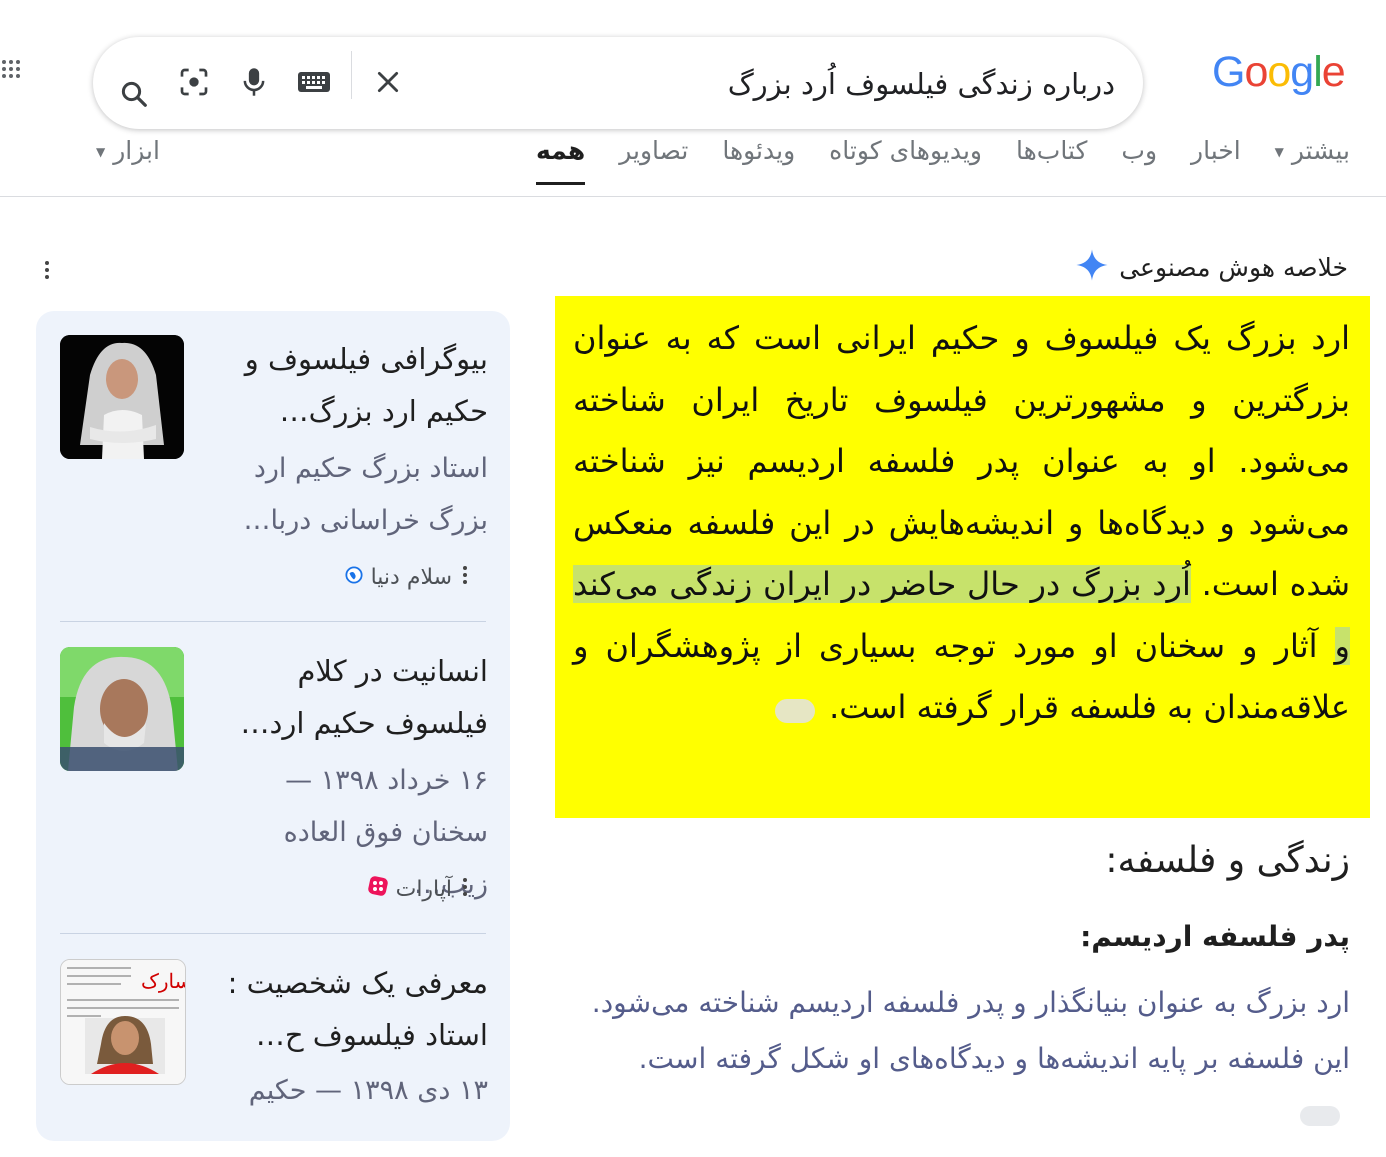  I want to click on section-subheading: پدر فلسفه اردیسم:, so click(1215, 936).